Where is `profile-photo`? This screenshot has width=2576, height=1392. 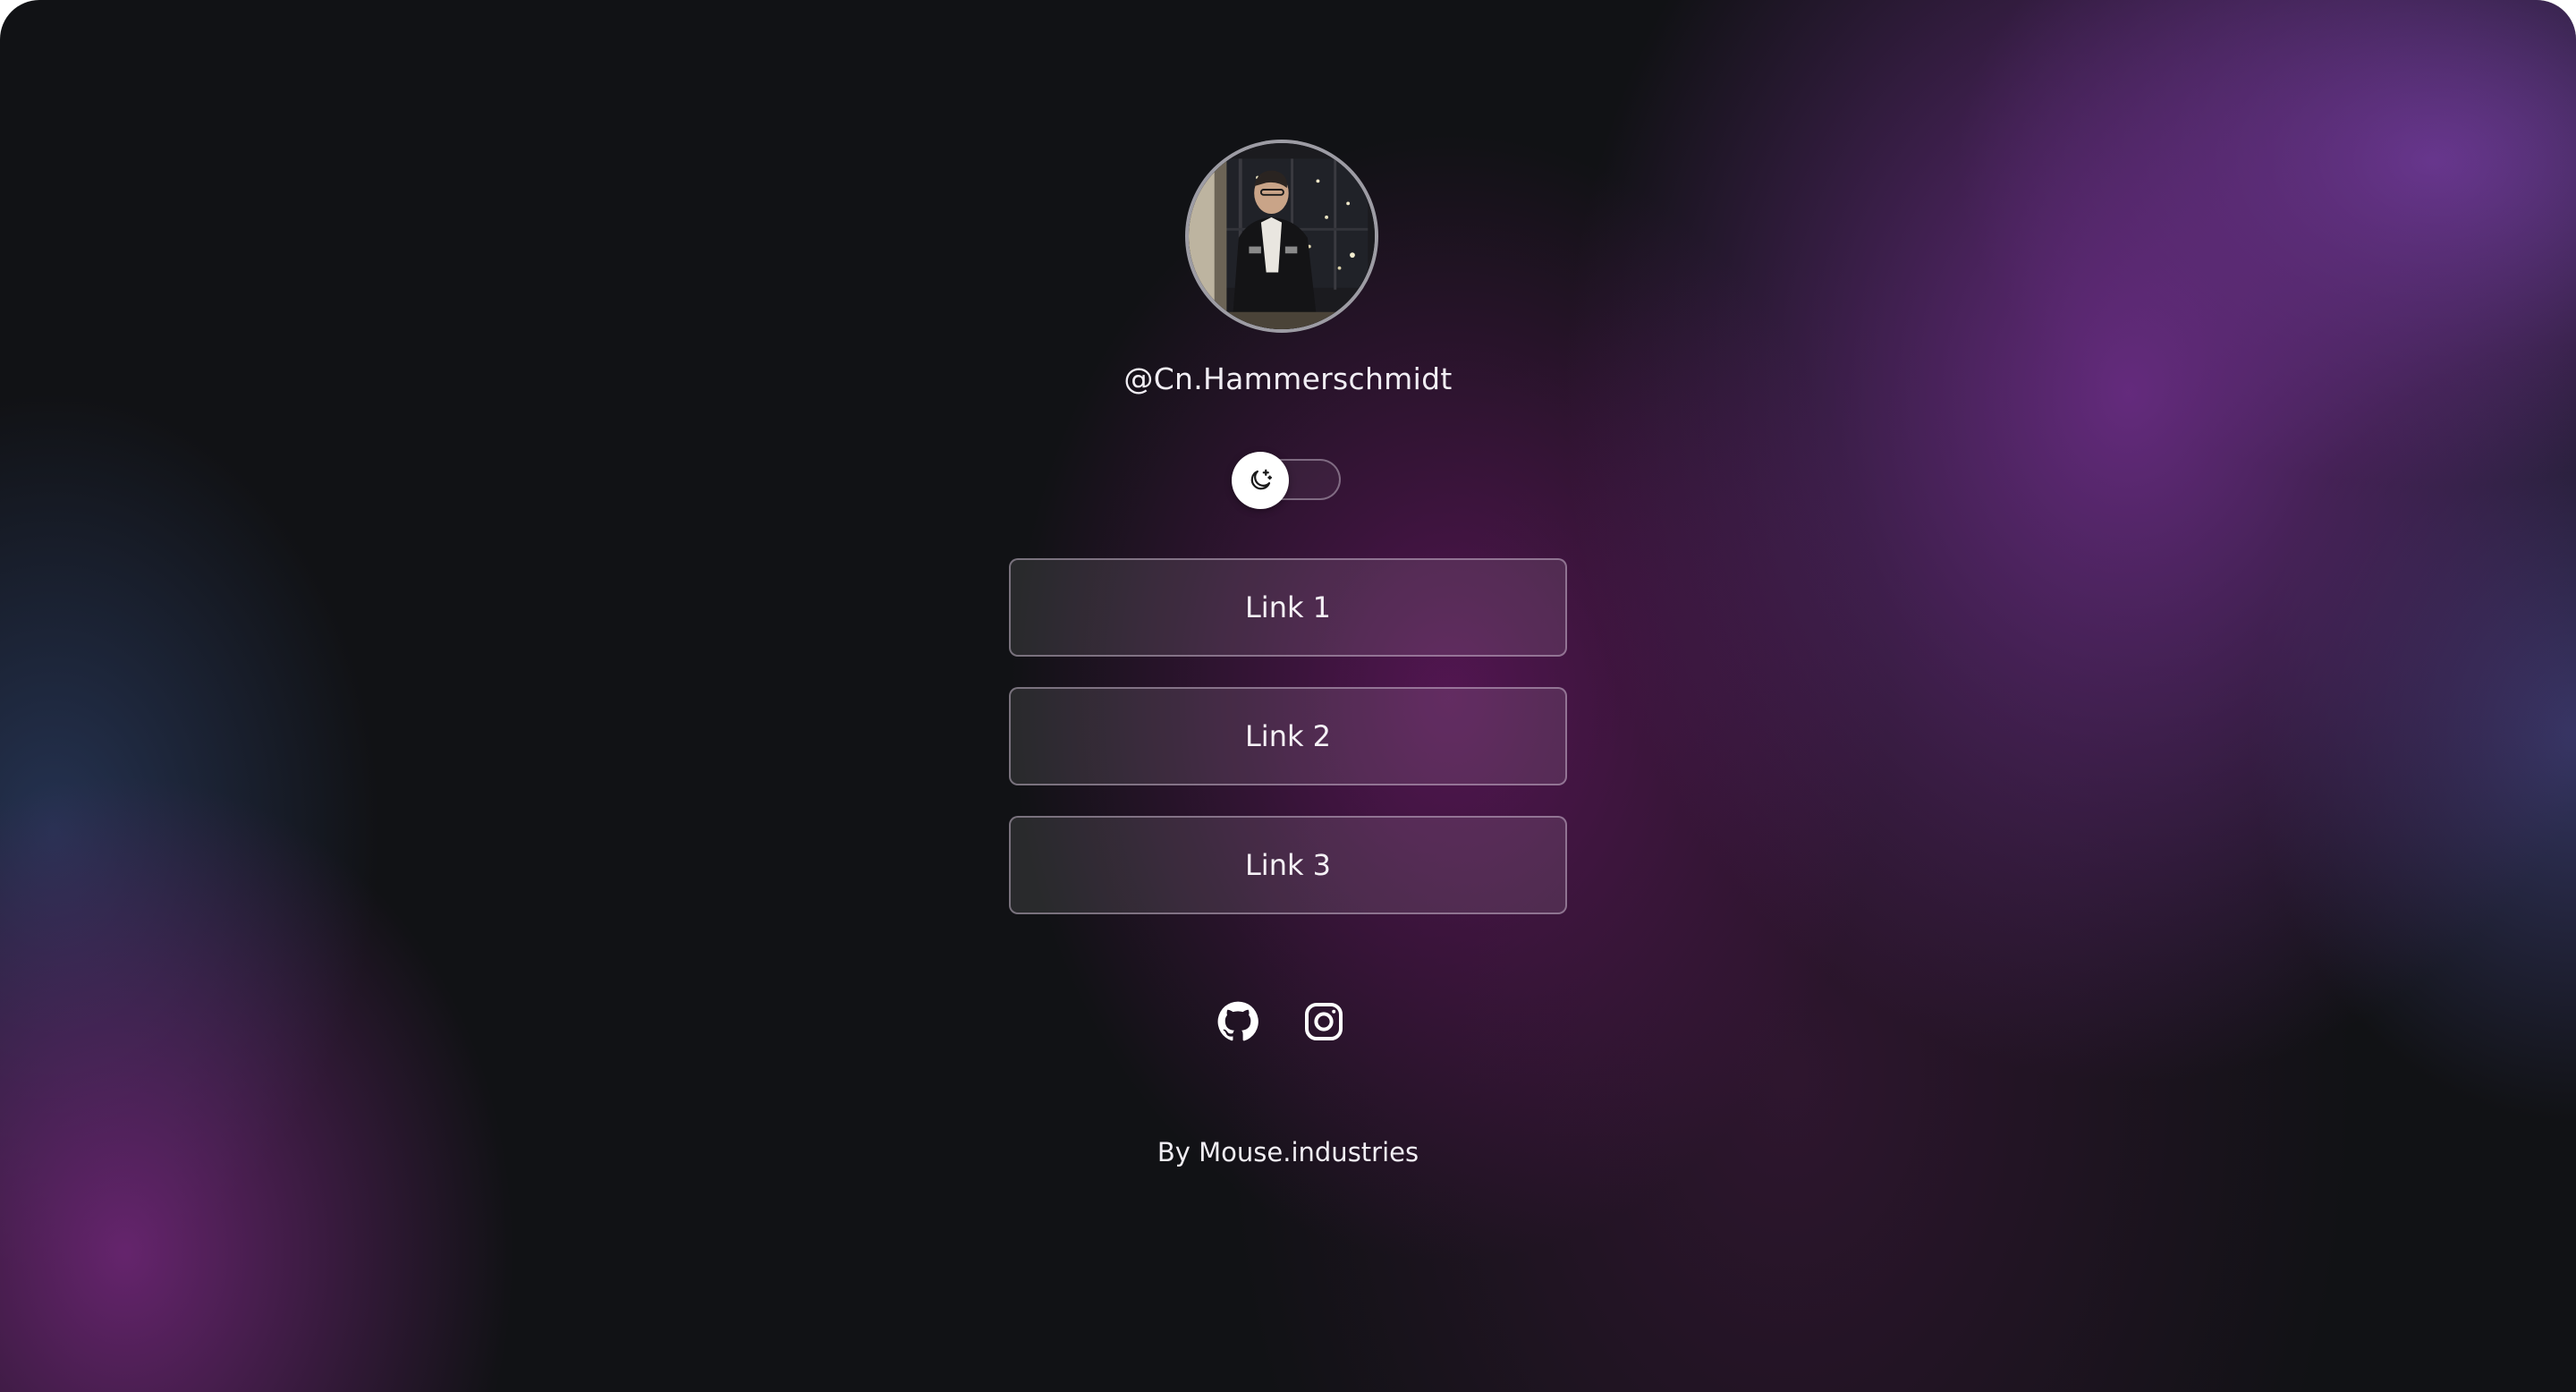 profile-photo is located at coordinates (1282, 236).